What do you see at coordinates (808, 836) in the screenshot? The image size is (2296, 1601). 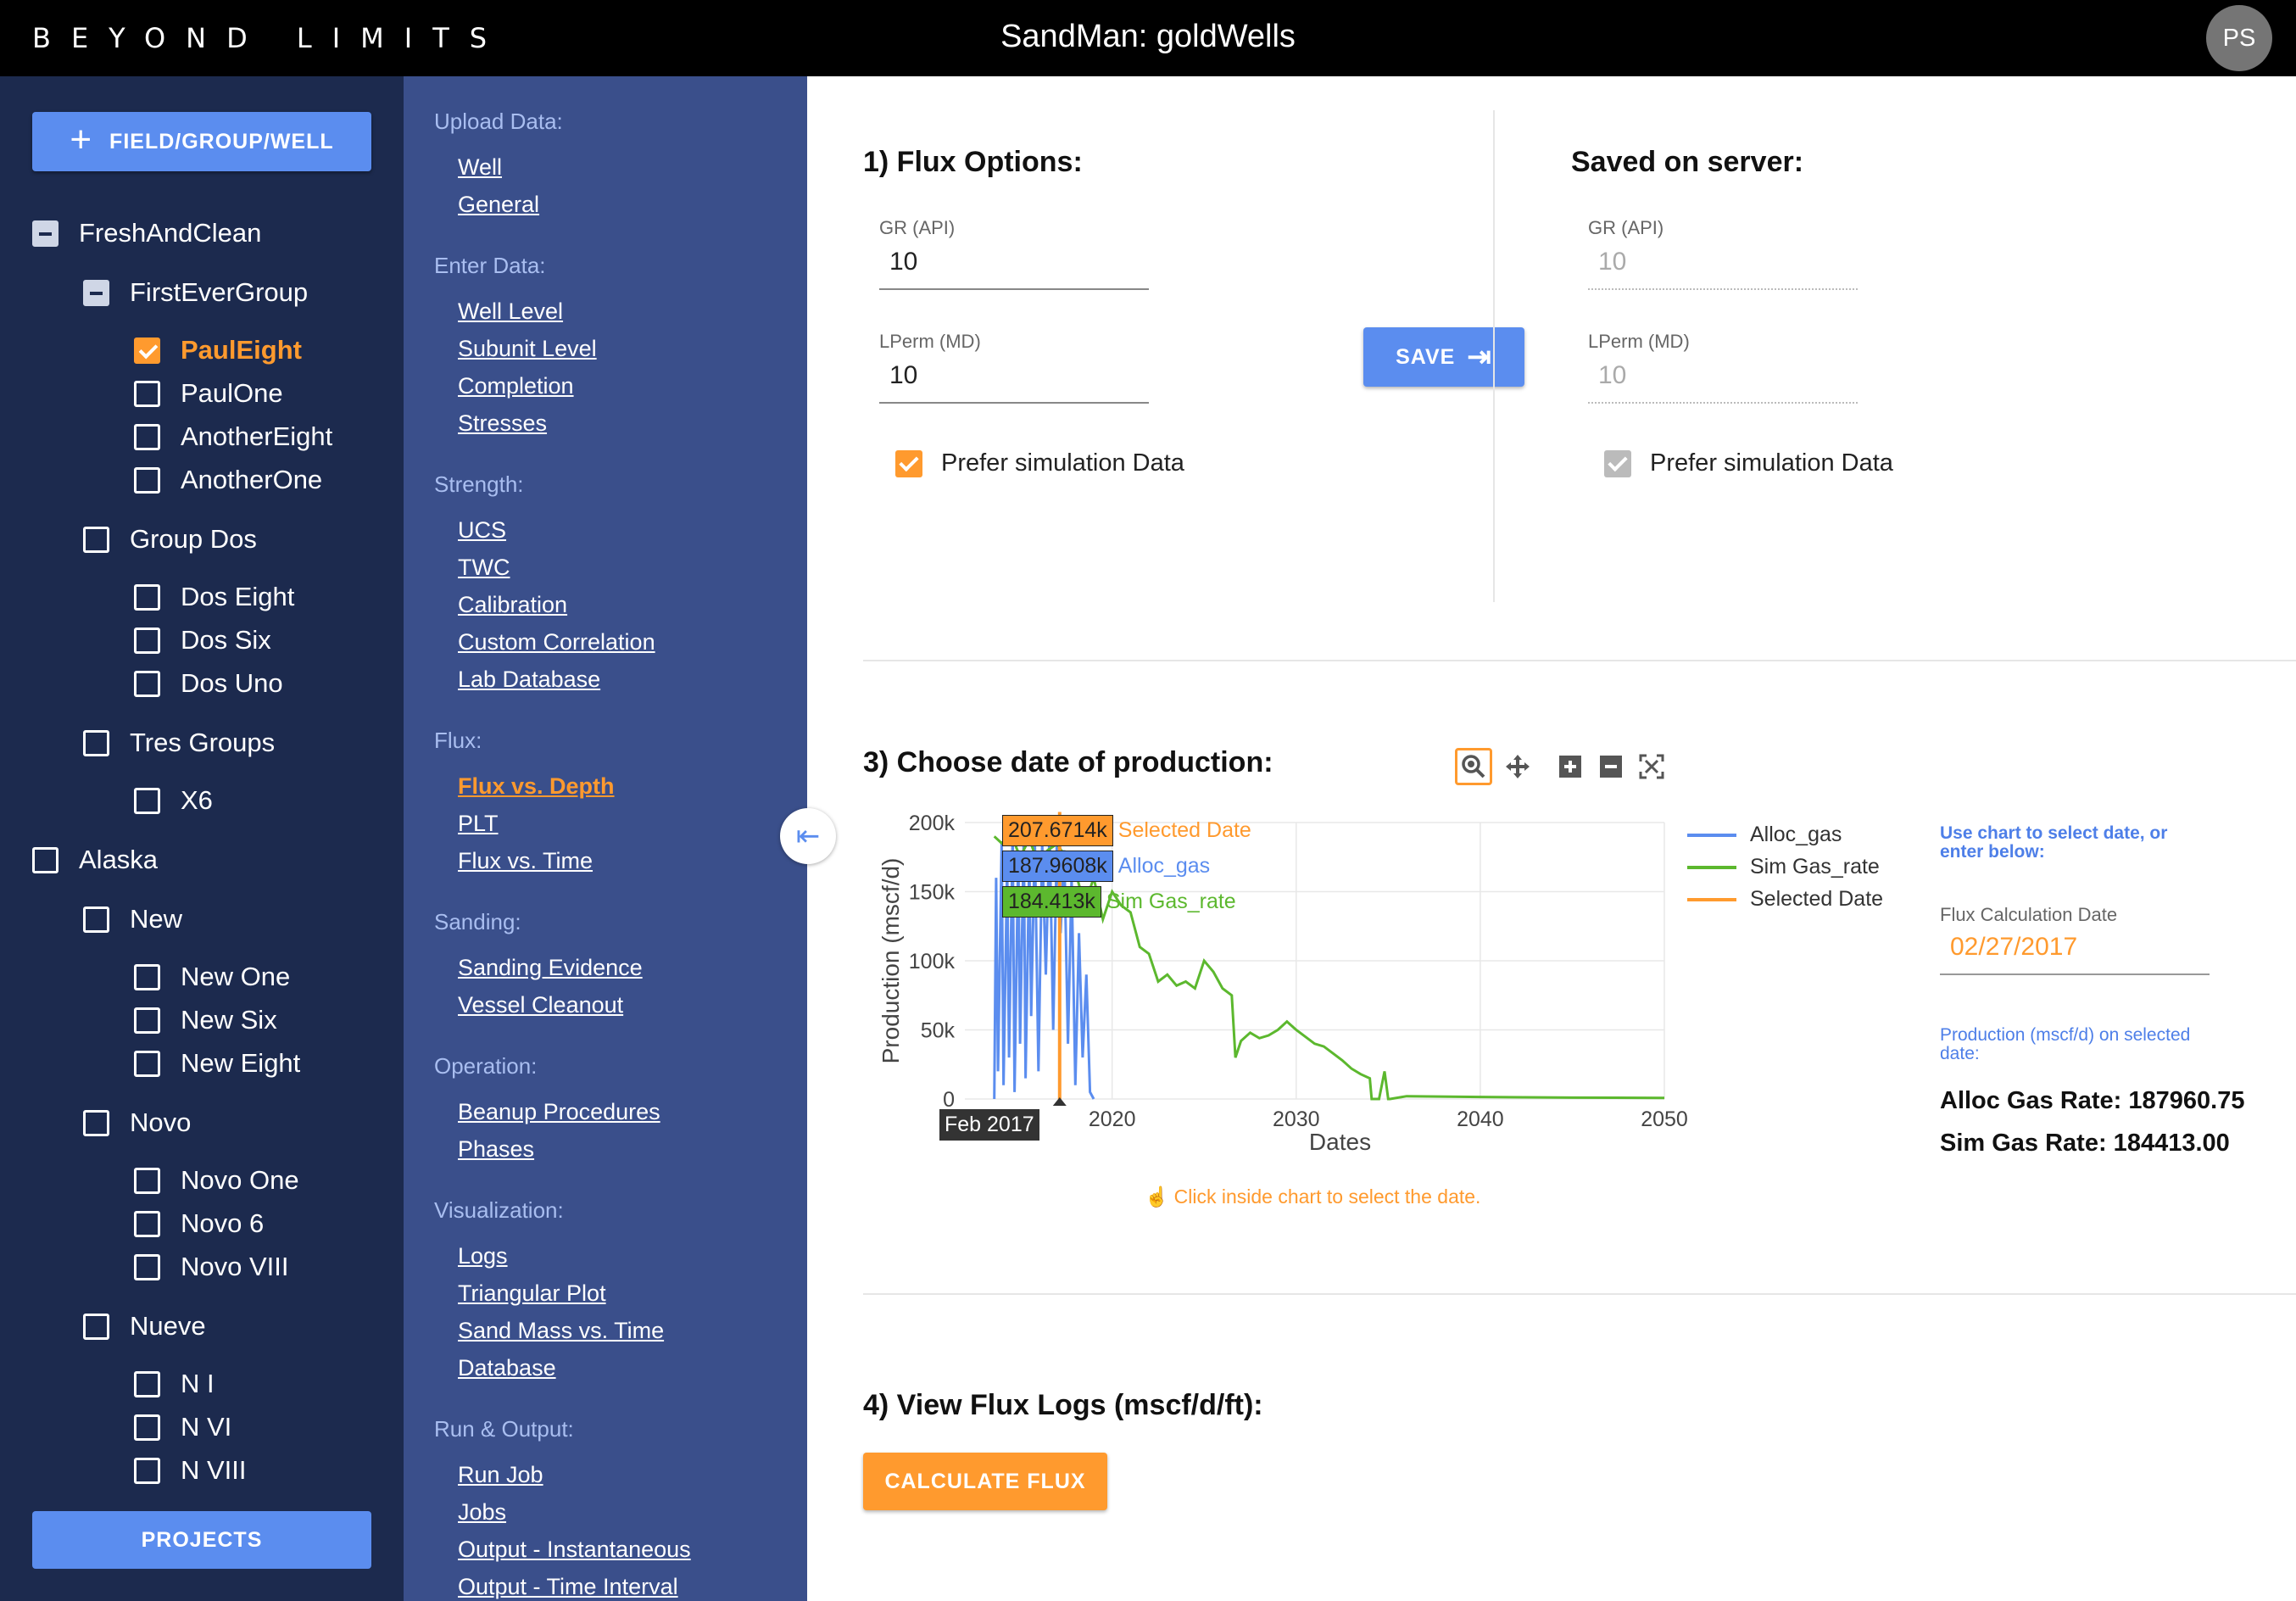 I see `collapse-sidebar-icon: ⇤` at bounding box center [808, 836].